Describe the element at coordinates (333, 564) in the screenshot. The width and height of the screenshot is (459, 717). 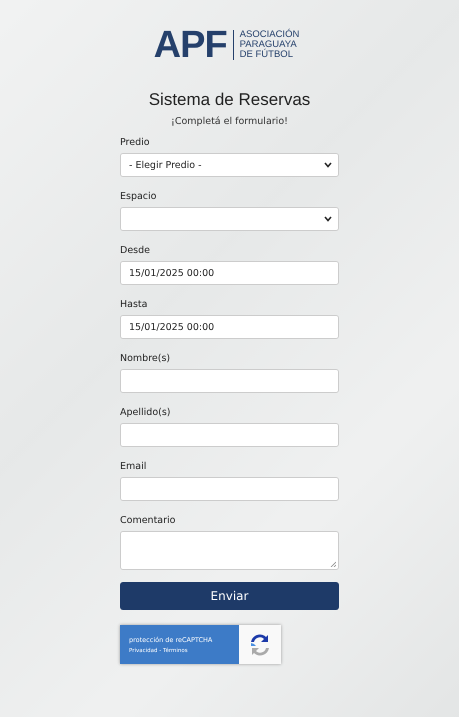
I see `resize-icon` at that location.